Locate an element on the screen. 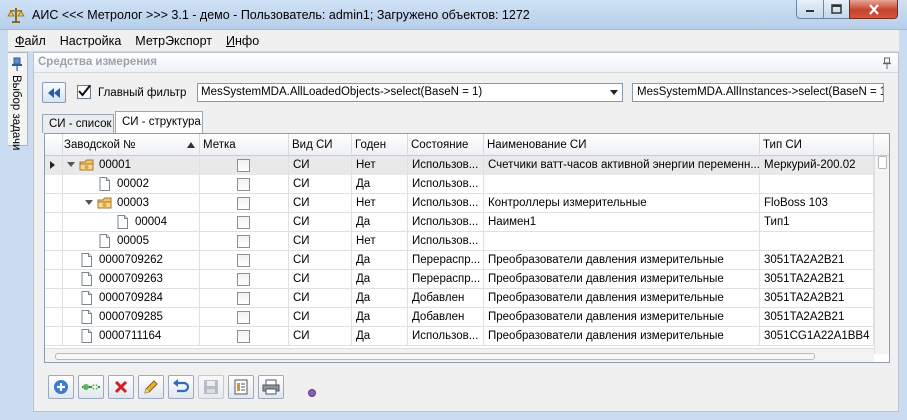  cell-serial: 0000709284 is located at coordinates (131, 298).